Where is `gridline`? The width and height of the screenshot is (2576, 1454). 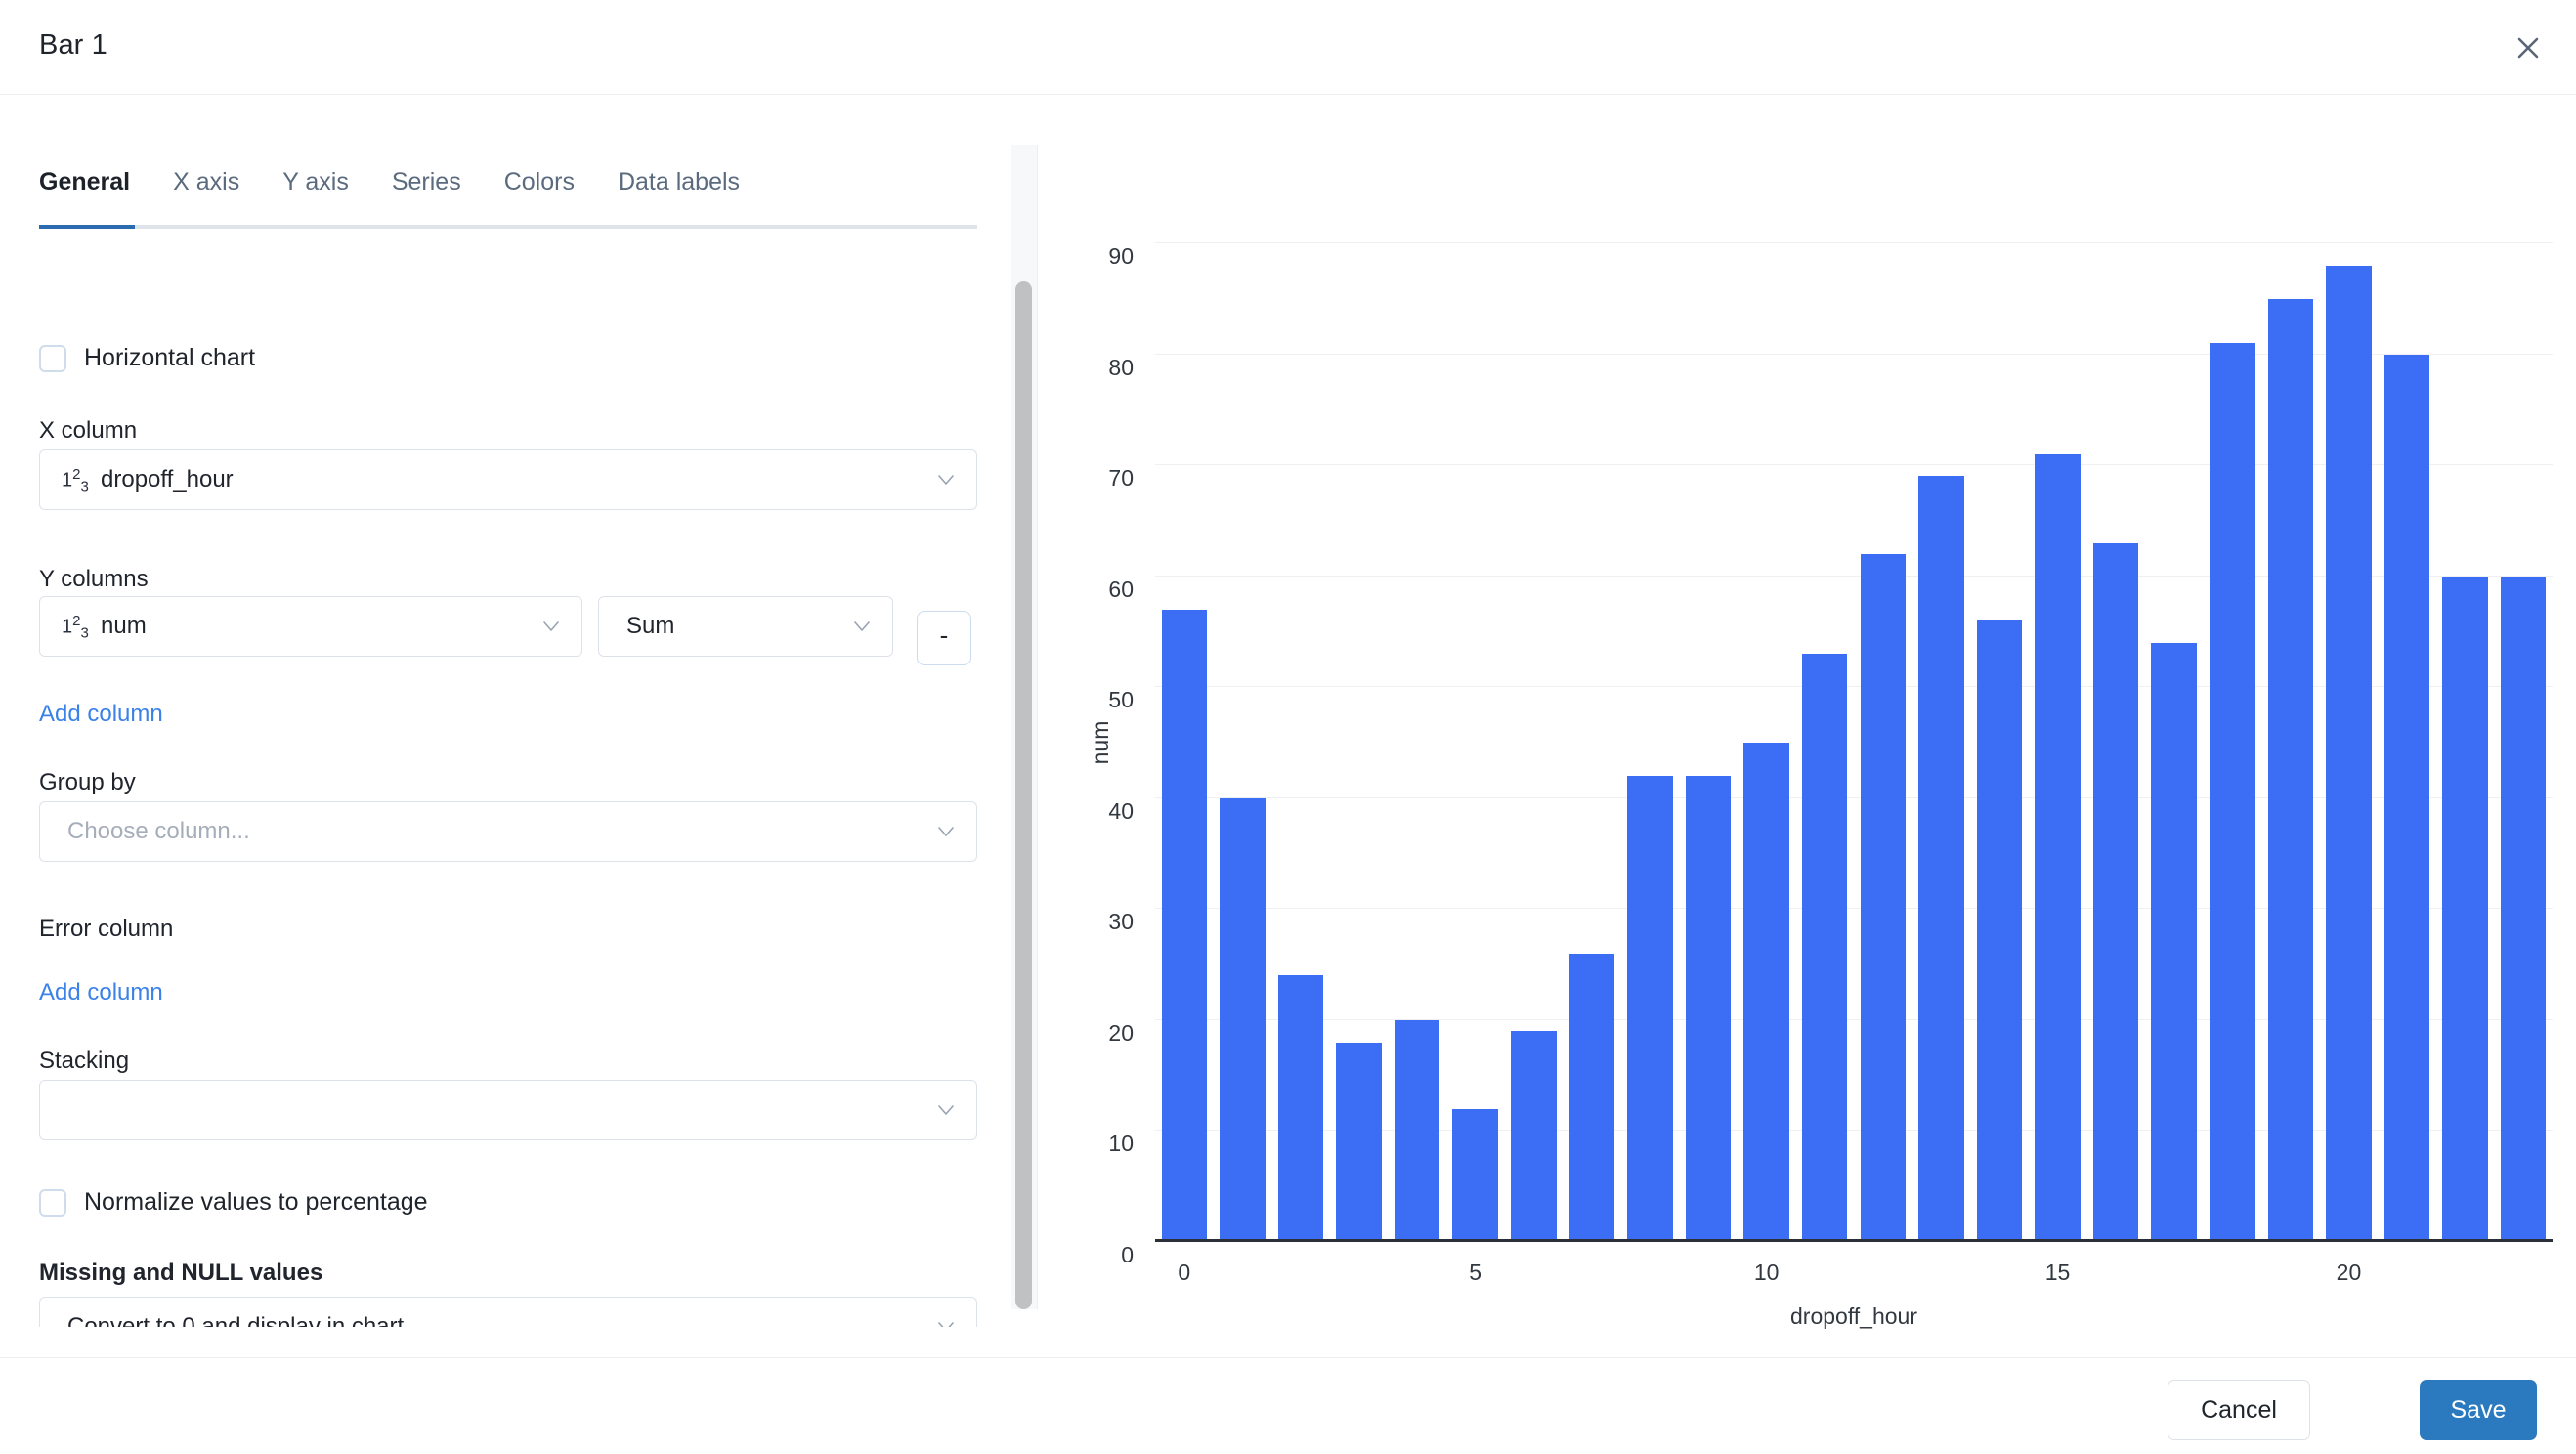
gridline is located at coordinates (1854, 242).